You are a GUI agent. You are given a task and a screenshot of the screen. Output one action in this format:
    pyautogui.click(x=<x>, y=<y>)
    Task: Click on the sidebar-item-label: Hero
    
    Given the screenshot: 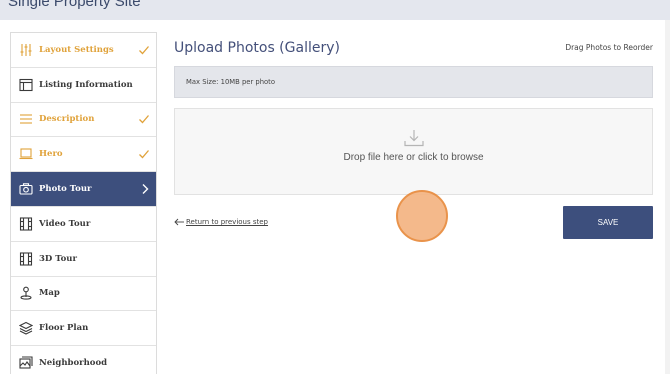 What is the action you would take?
    pyautogui.click(x=51, y=154)
    